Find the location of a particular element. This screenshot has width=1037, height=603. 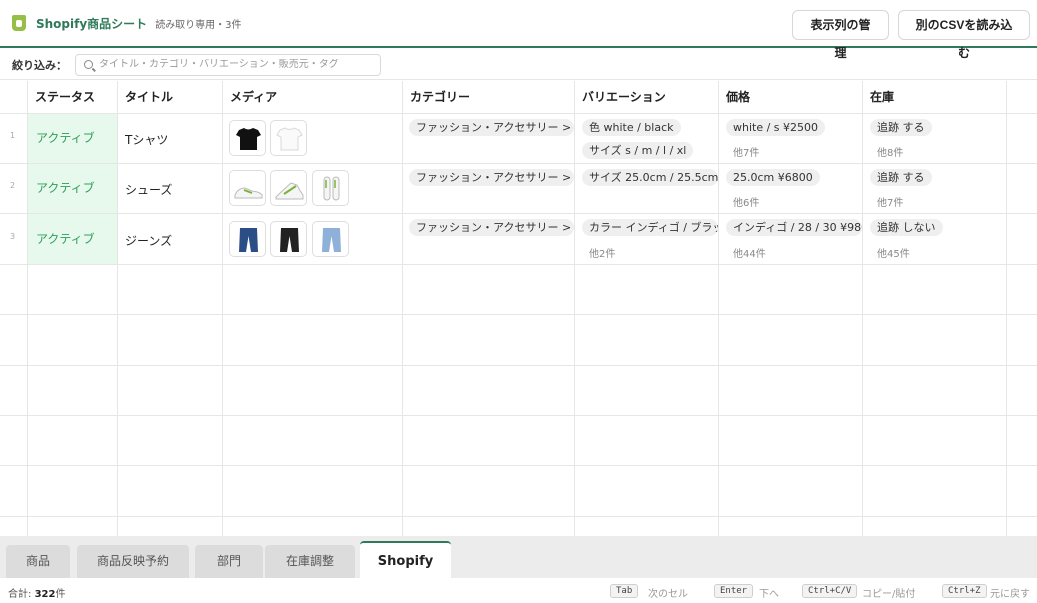

title-cell: シューズ is located at coordinates (148, 189).